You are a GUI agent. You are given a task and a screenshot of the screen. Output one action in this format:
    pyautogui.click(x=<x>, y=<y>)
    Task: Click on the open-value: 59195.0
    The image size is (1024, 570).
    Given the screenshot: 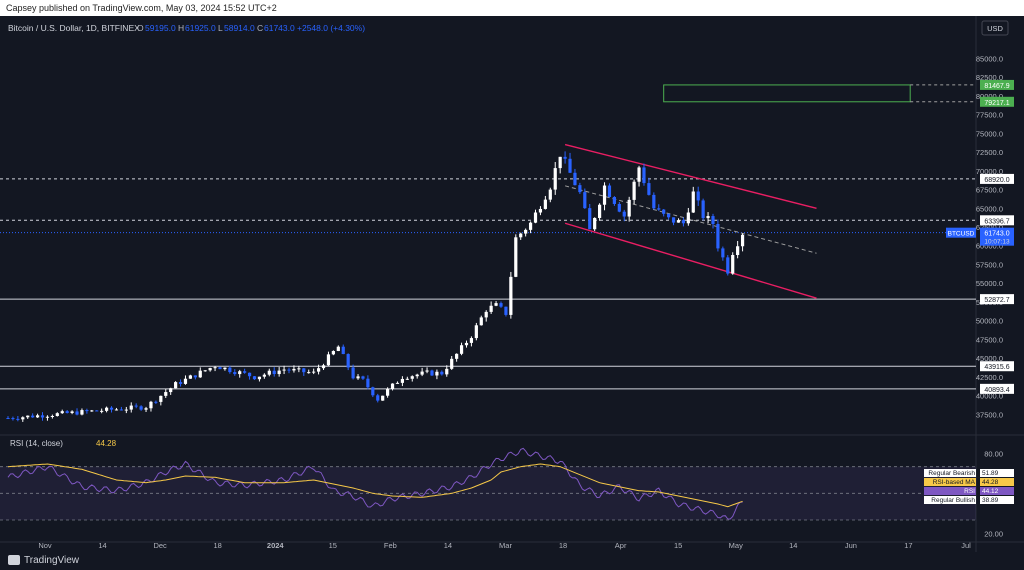 What is the action you would take?
    pyautogui.click(x=160, y=28)
    